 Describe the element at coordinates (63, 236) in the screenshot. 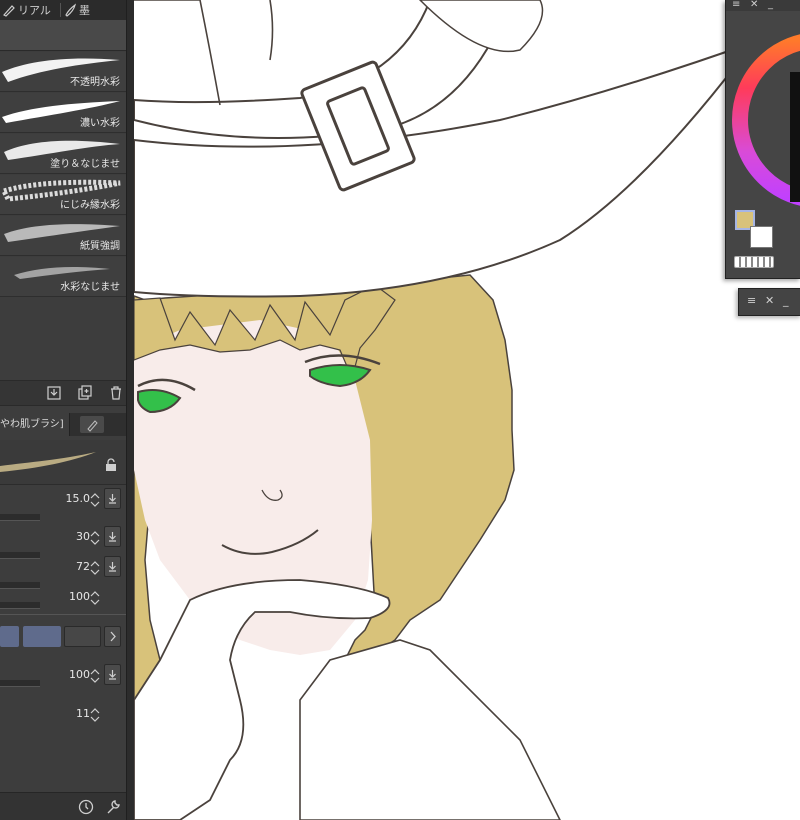

I see `brush-item: 紙質強調` at that location.